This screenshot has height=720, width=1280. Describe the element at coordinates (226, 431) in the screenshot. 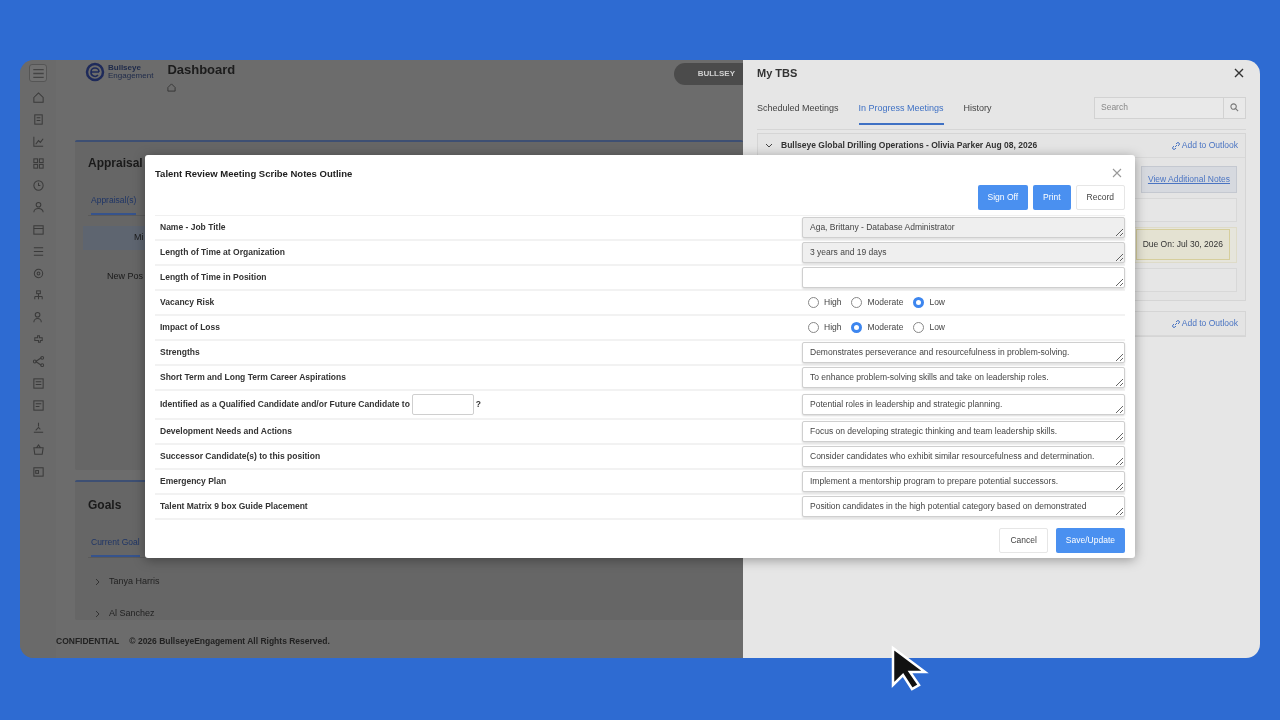

I see `field-label: Development Needs and Actions` at that location.